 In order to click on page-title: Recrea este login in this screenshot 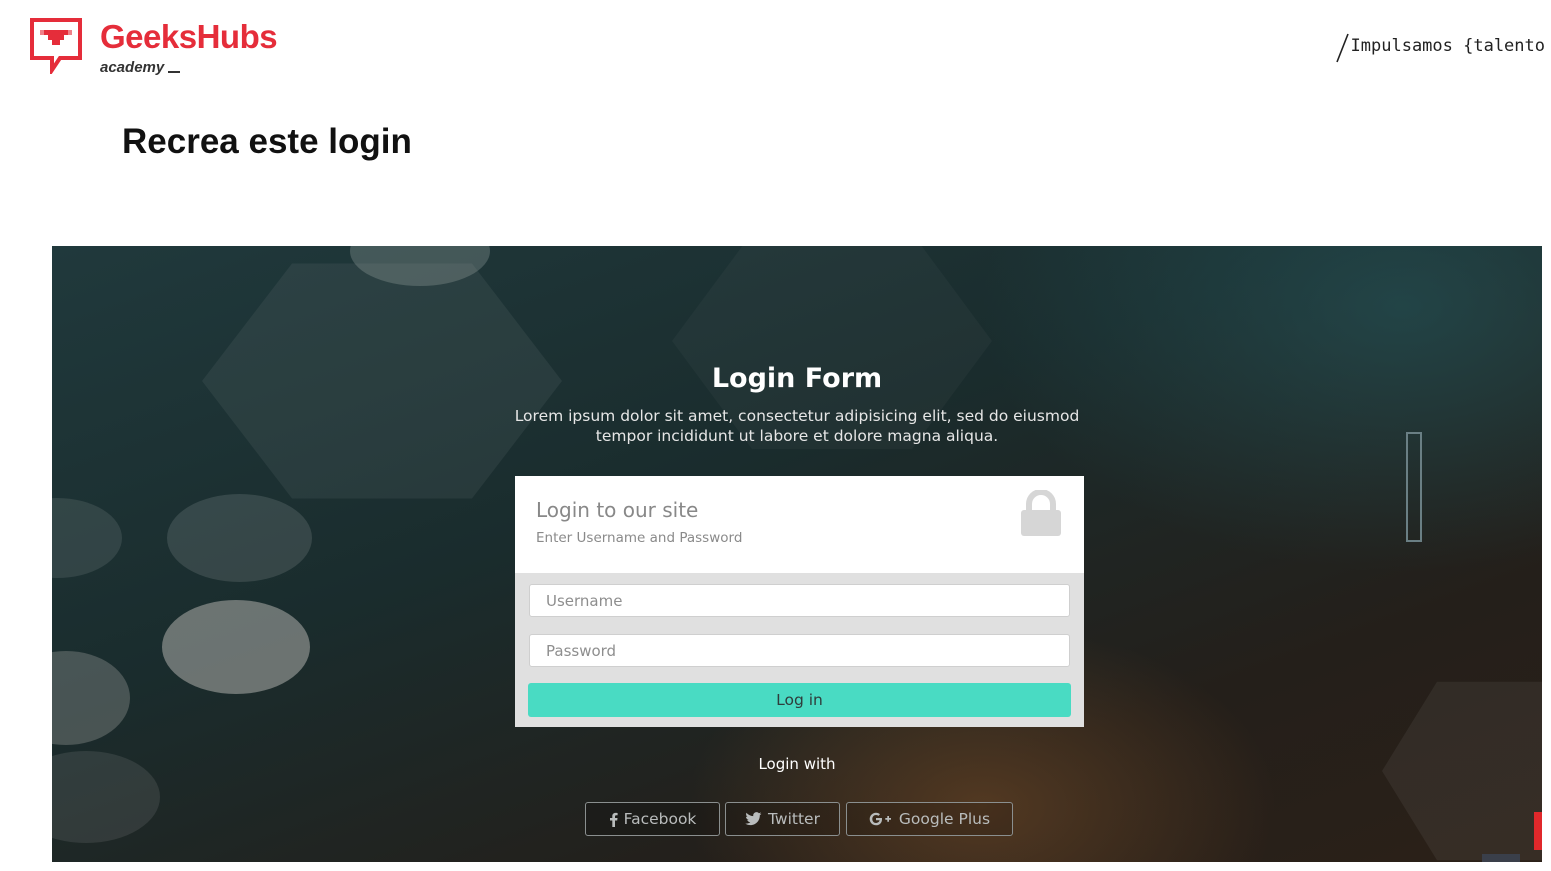, I will do `click(267, 141)`.